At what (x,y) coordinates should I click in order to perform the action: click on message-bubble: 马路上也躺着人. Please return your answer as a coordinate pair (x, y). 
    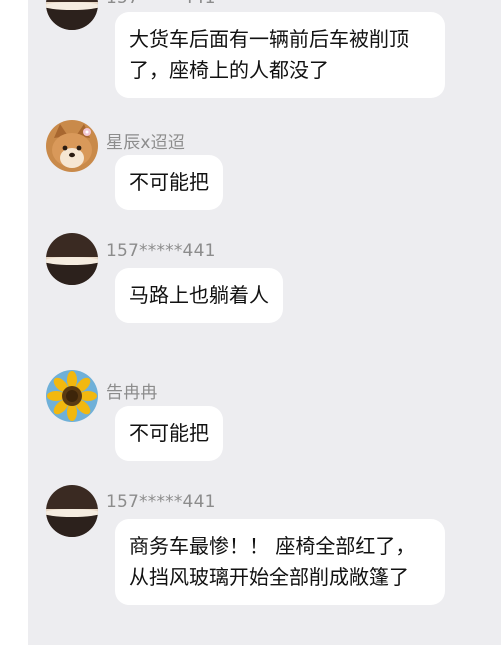
    Looking at the image, I should click on (199, 295).